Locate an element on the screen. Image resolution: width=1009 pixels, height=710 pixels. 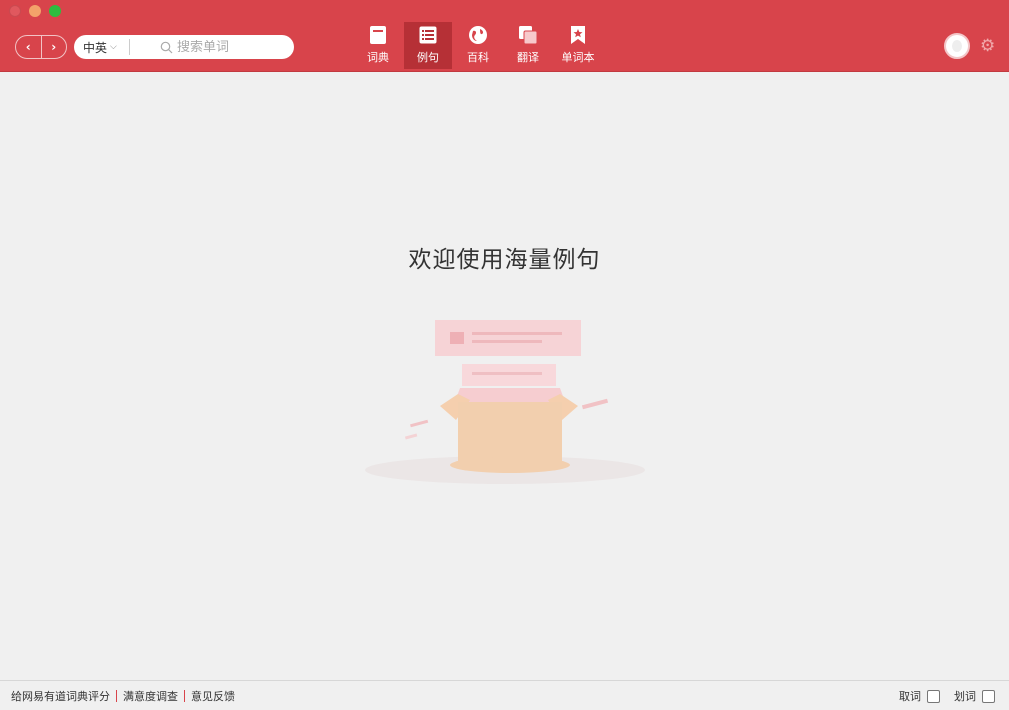
forward-button: › is located at coordinates (53, 47).